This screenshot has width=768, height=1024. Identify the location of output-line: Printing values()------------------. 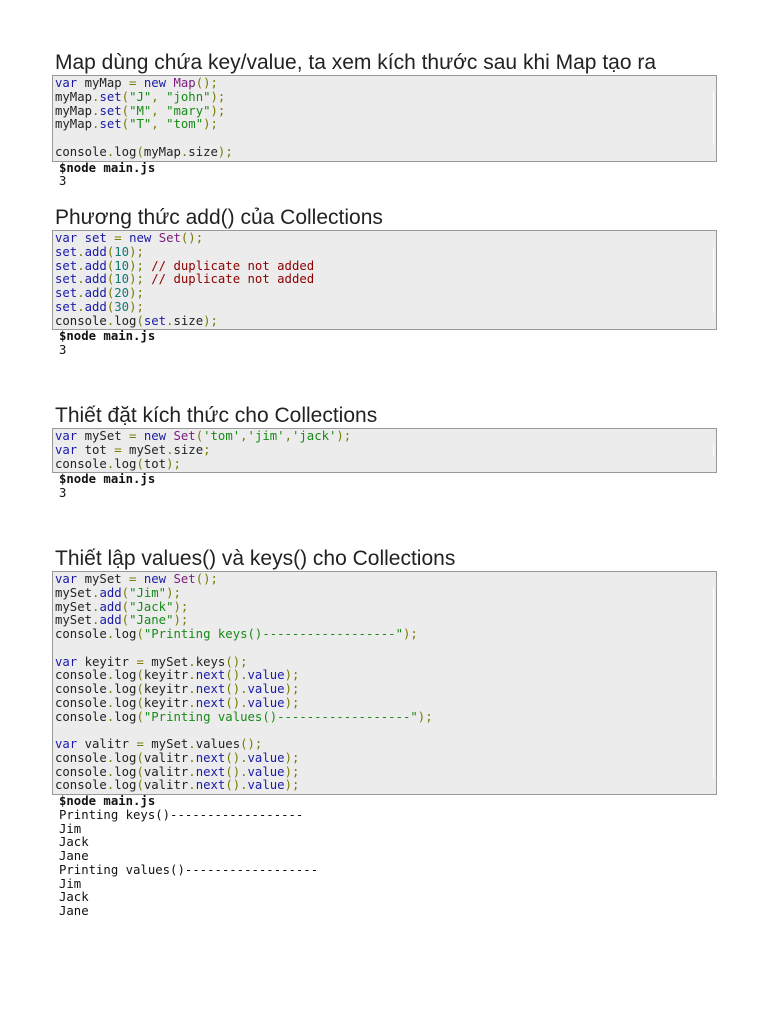
(189, 869).